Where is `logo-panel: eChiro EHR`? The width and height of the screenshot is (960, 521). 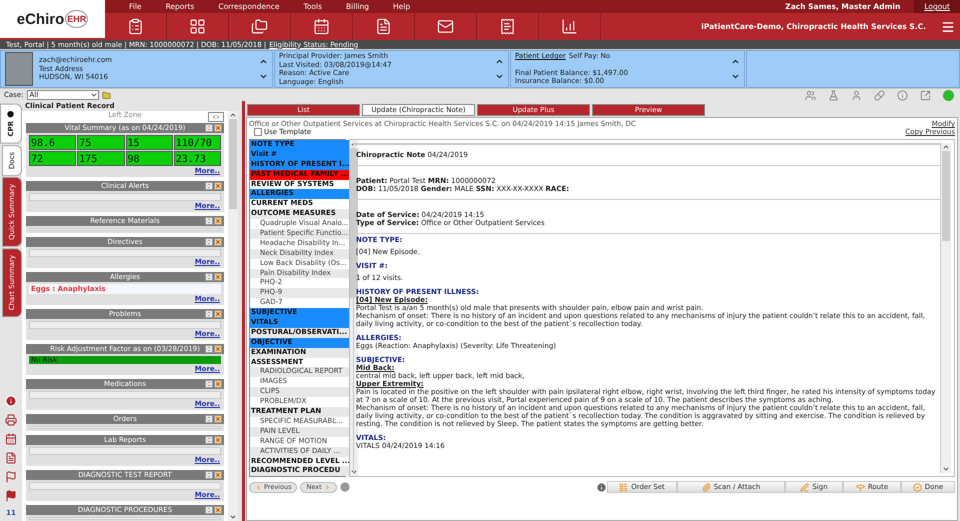
logo-panel: eChiro EHR is located at coordinates (52, 20).